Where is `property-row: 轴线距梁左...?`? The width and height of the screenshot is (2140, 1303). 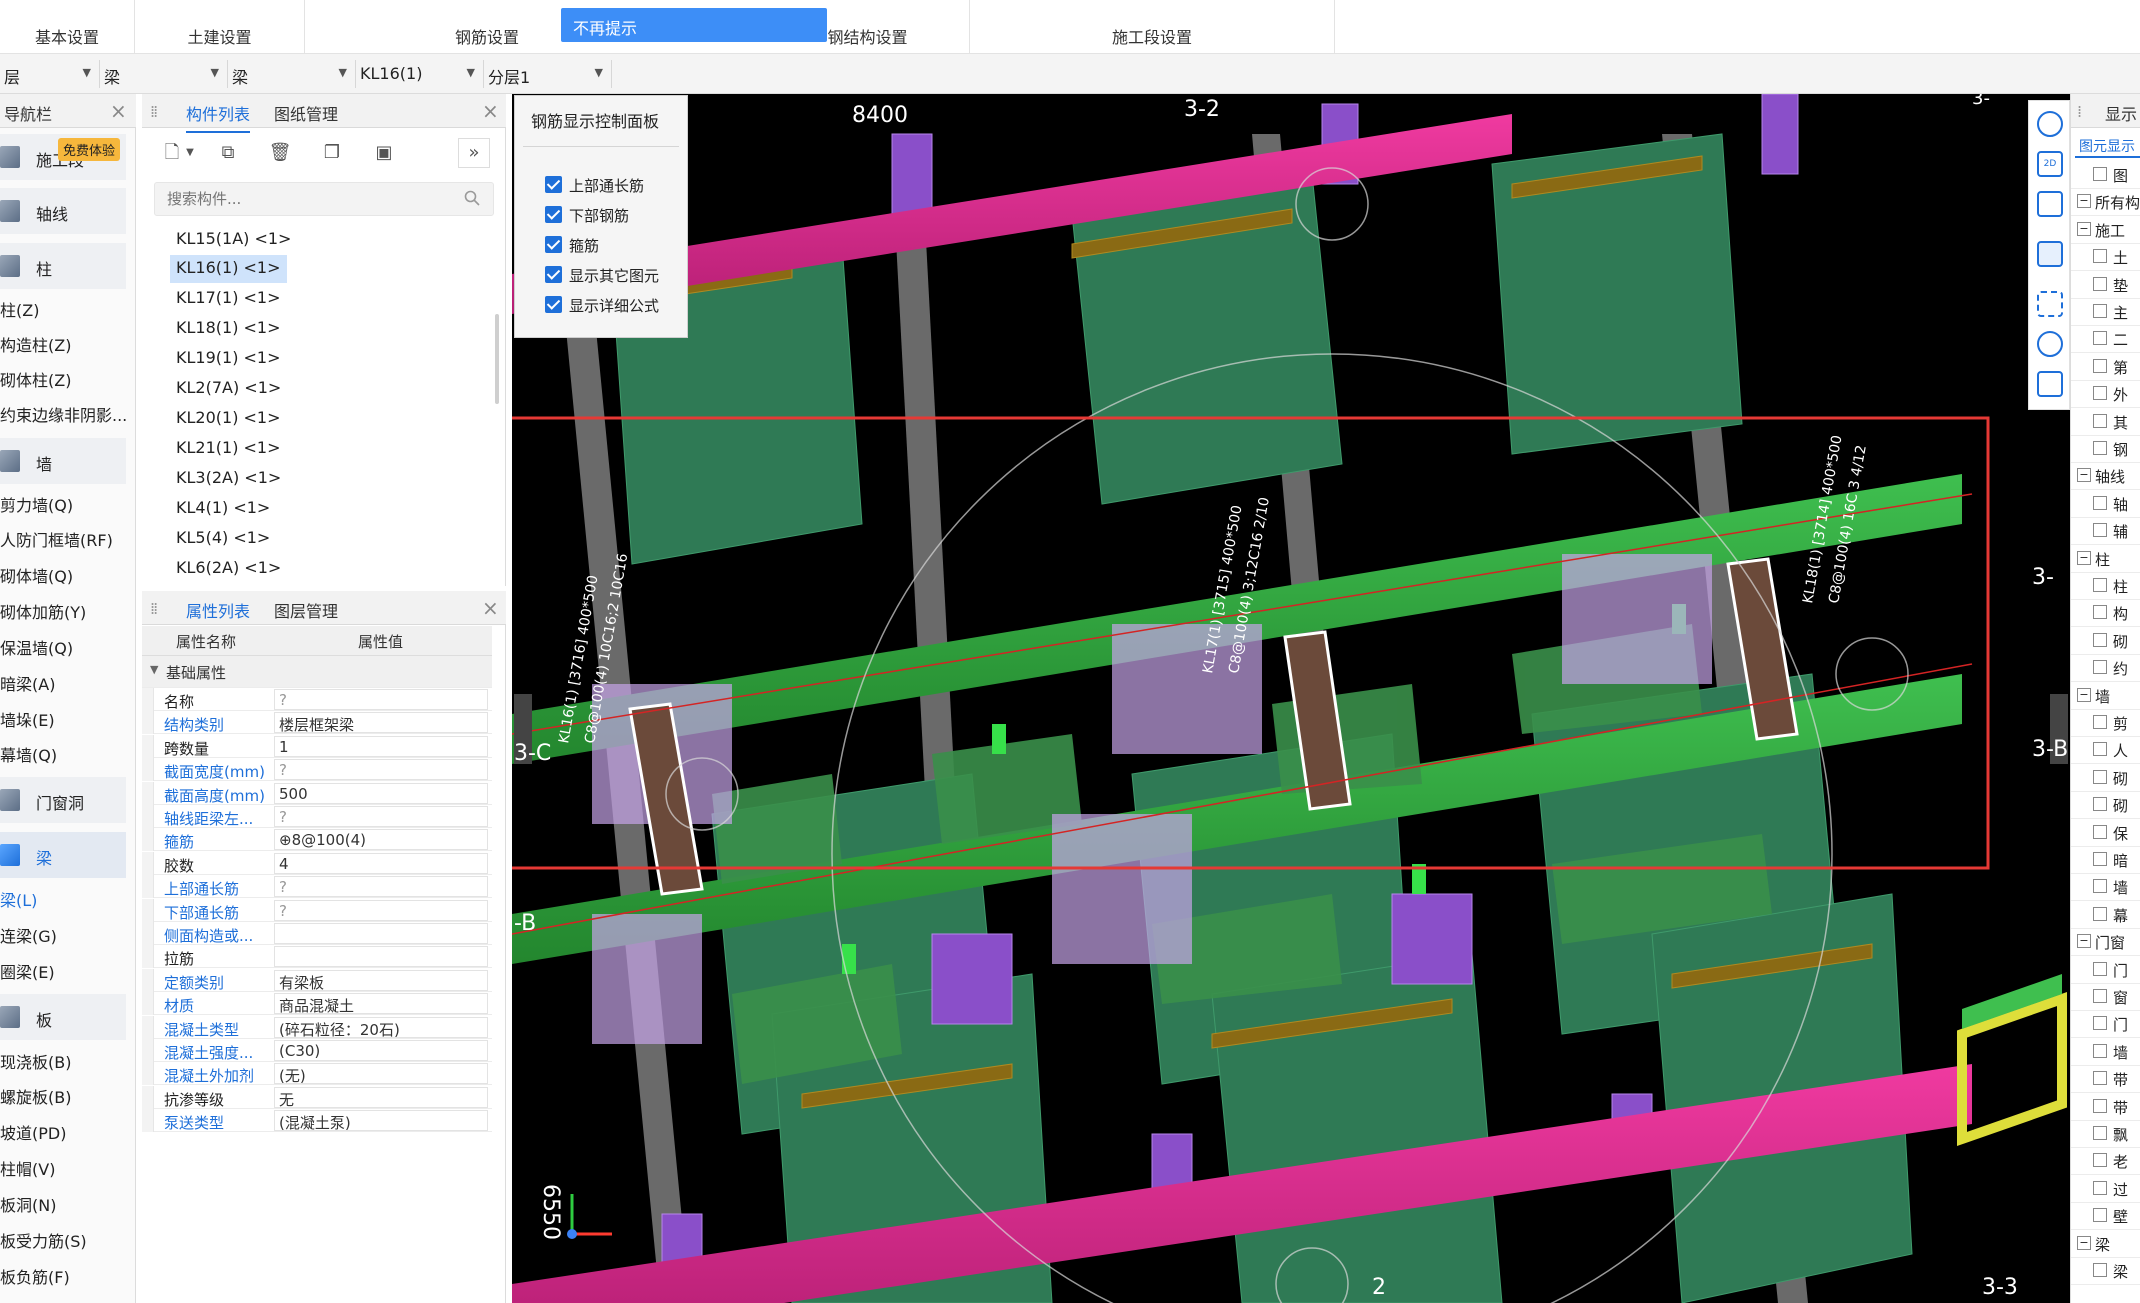 property-row: 轴线距梁左...? is located at coordinates (317, 816).